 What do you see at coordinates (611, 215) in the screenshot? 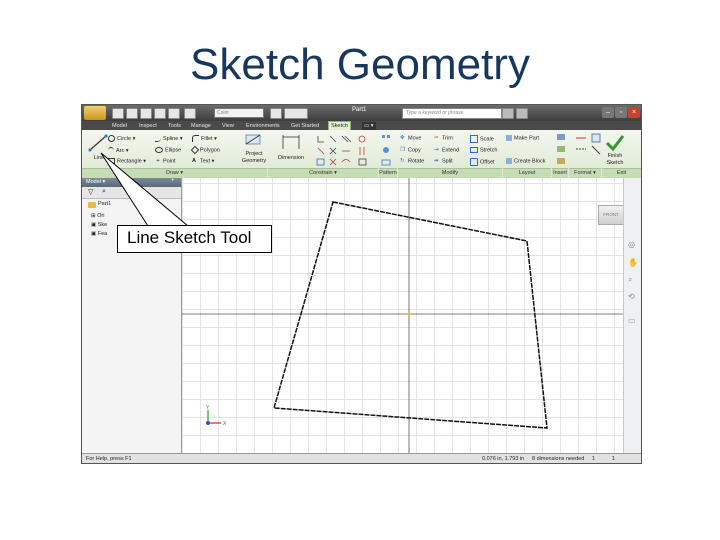
I see `viewcube: FRONT` at bounding box center [611, 215].